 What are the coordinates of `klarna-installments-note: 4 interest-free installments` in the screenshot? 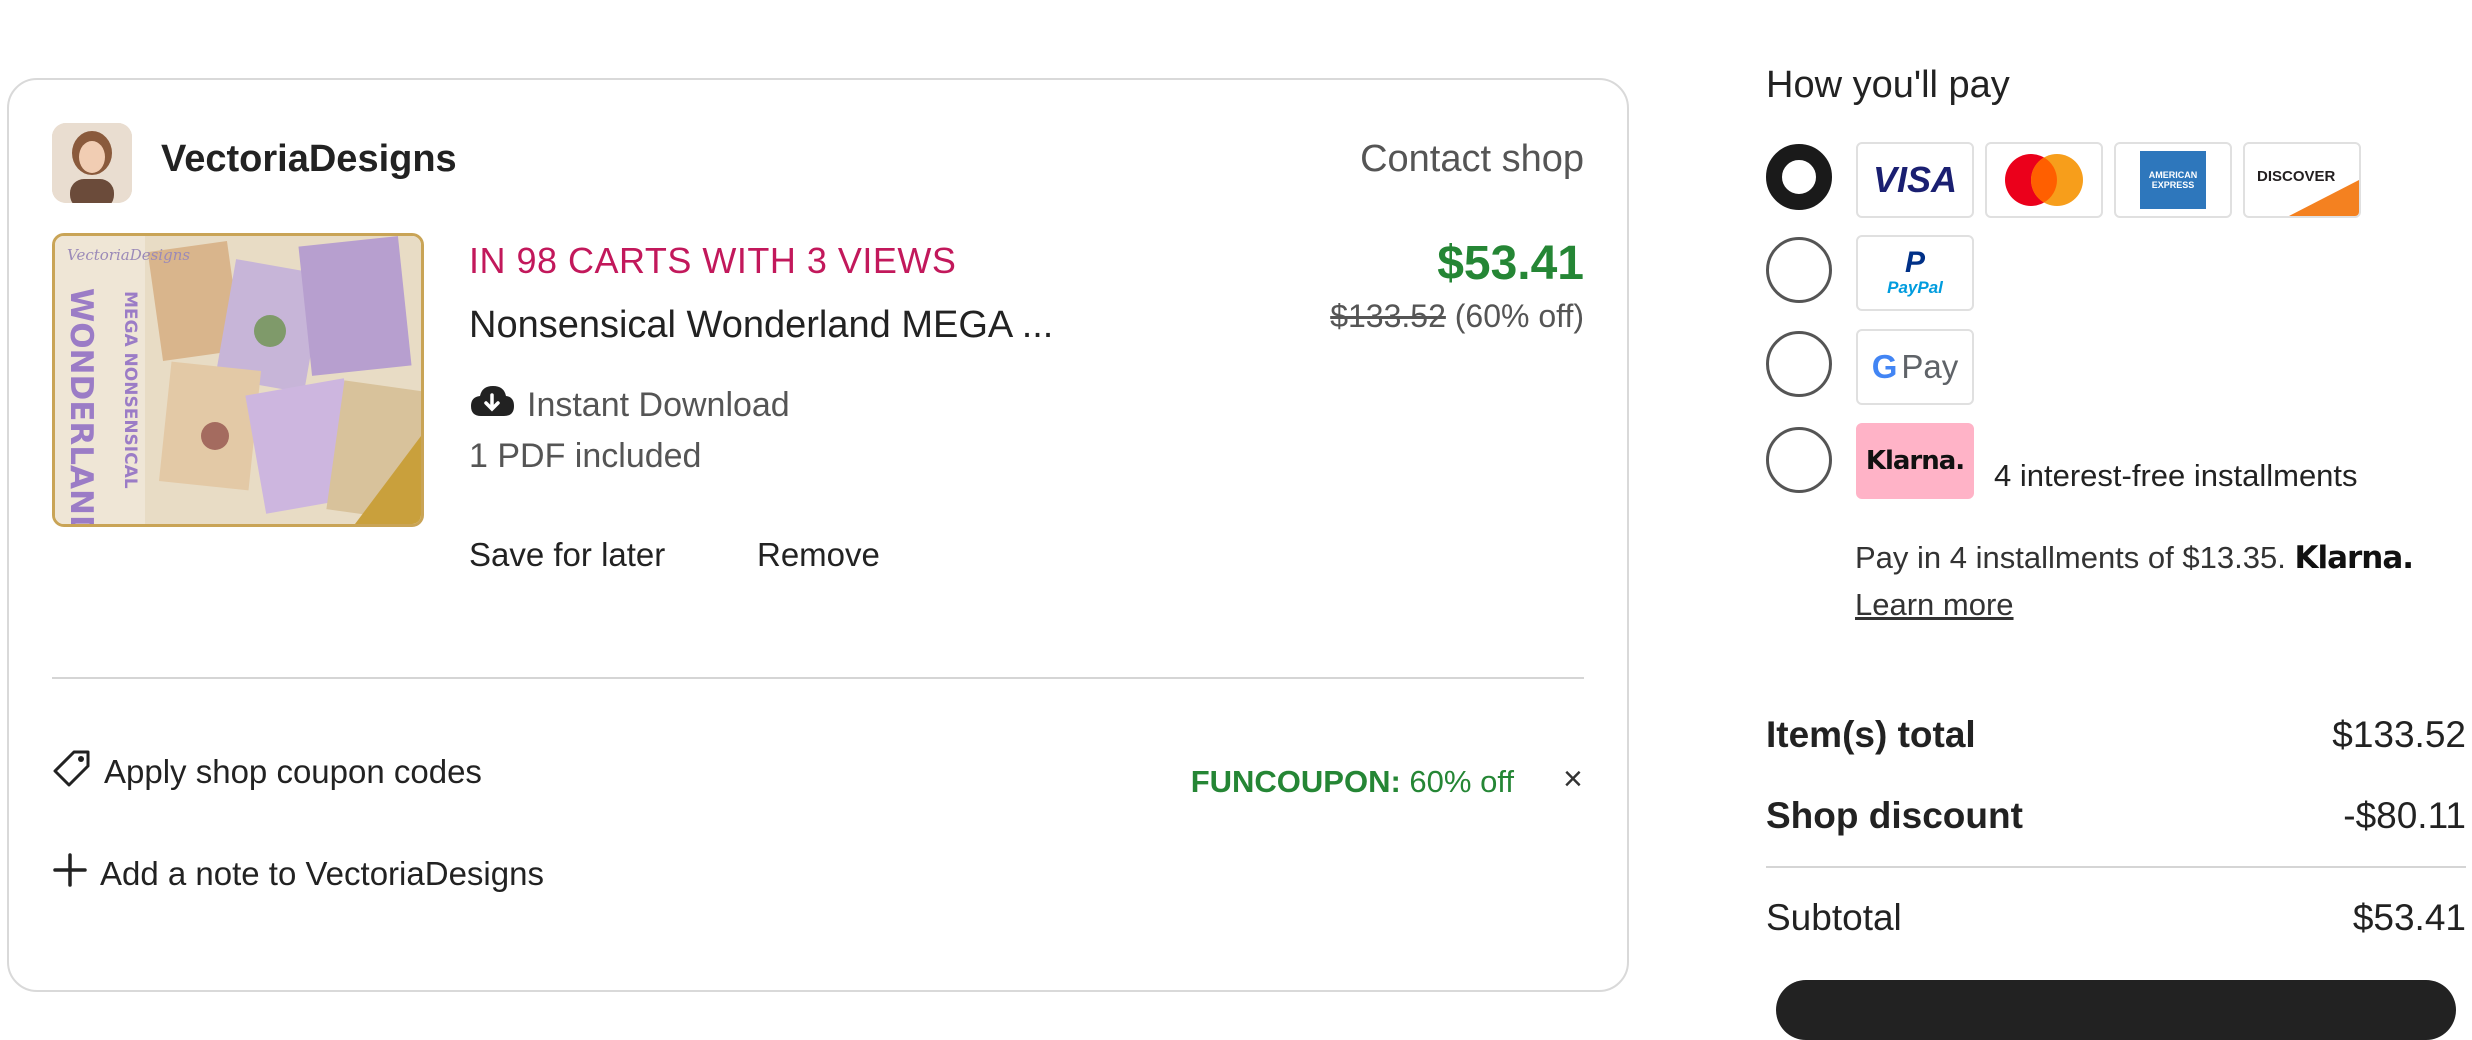 It's located at (2176, 475).